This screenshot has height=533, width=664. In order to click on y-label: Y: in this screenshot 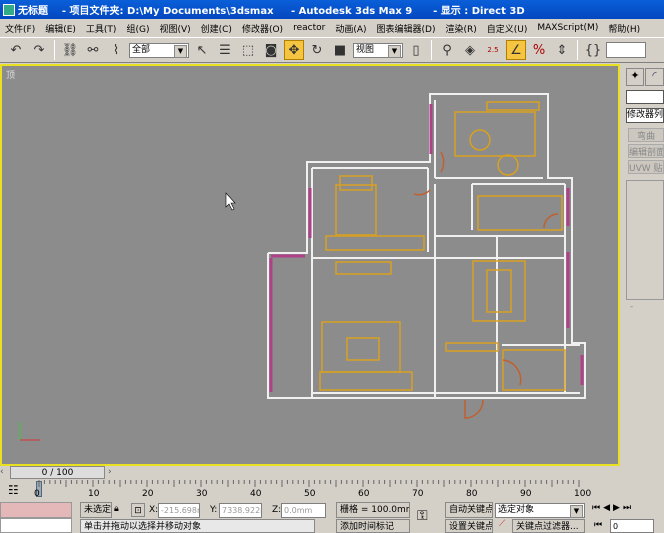, I will do `click(214, 510)`.